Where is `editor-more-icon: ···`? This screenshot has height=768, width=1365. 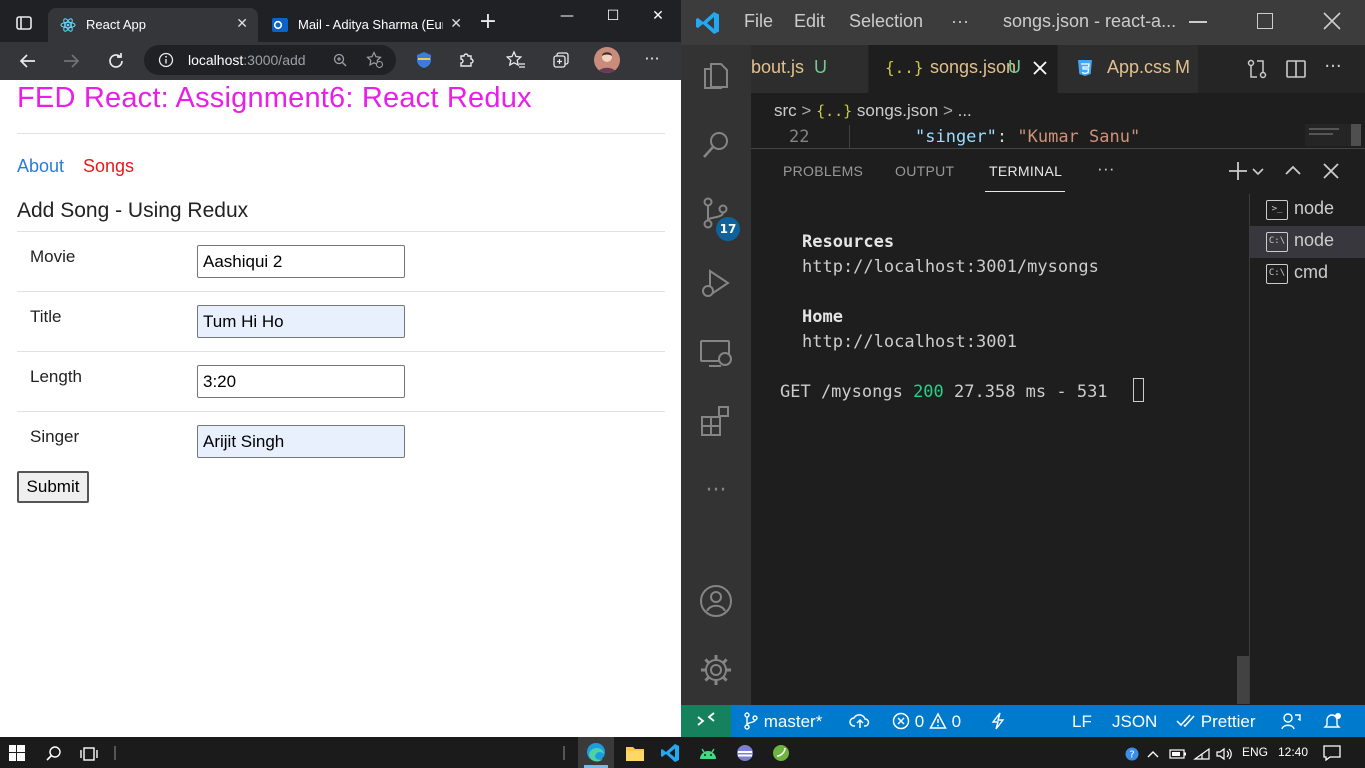
editor-more-icon: ··· is located at coordinates (1333, 67).